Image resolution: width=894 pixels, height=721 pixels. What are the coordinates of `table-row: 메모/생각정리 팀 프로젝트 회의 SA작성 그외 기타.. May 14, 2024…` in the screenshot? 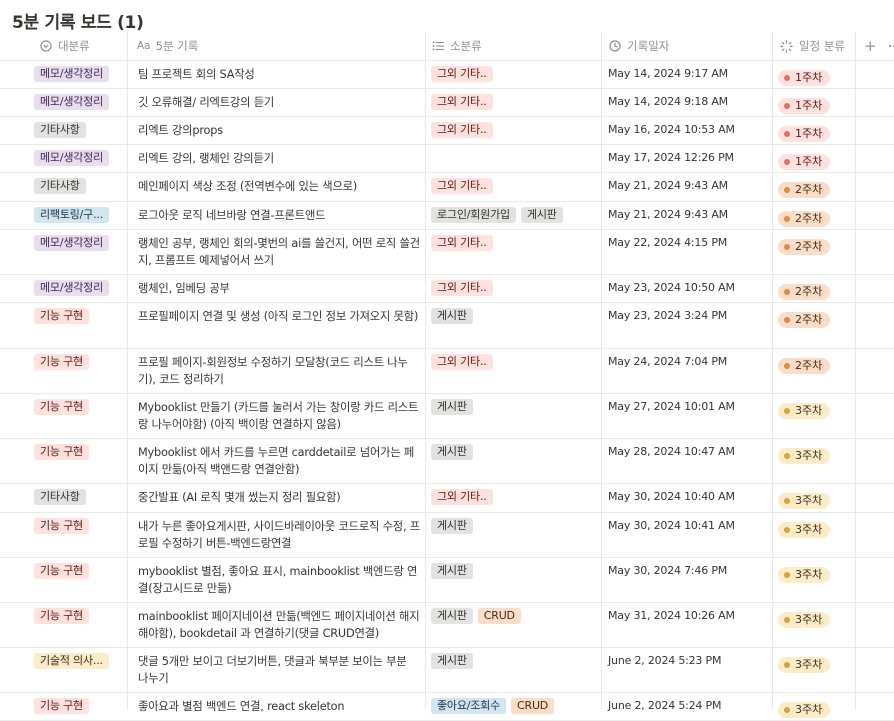 It's located at (447, 75).